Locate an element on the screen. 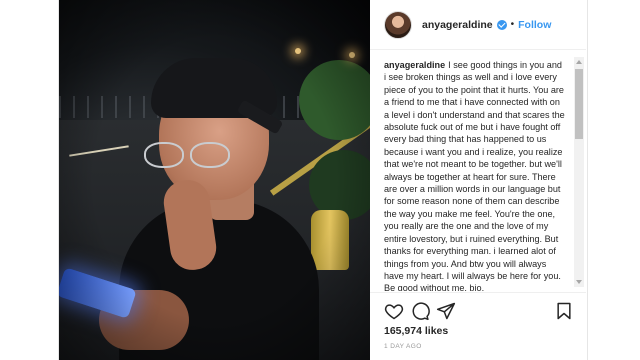 The height and width of the screenshot is (360, 640). avatar is located at coordinates (398, 24).